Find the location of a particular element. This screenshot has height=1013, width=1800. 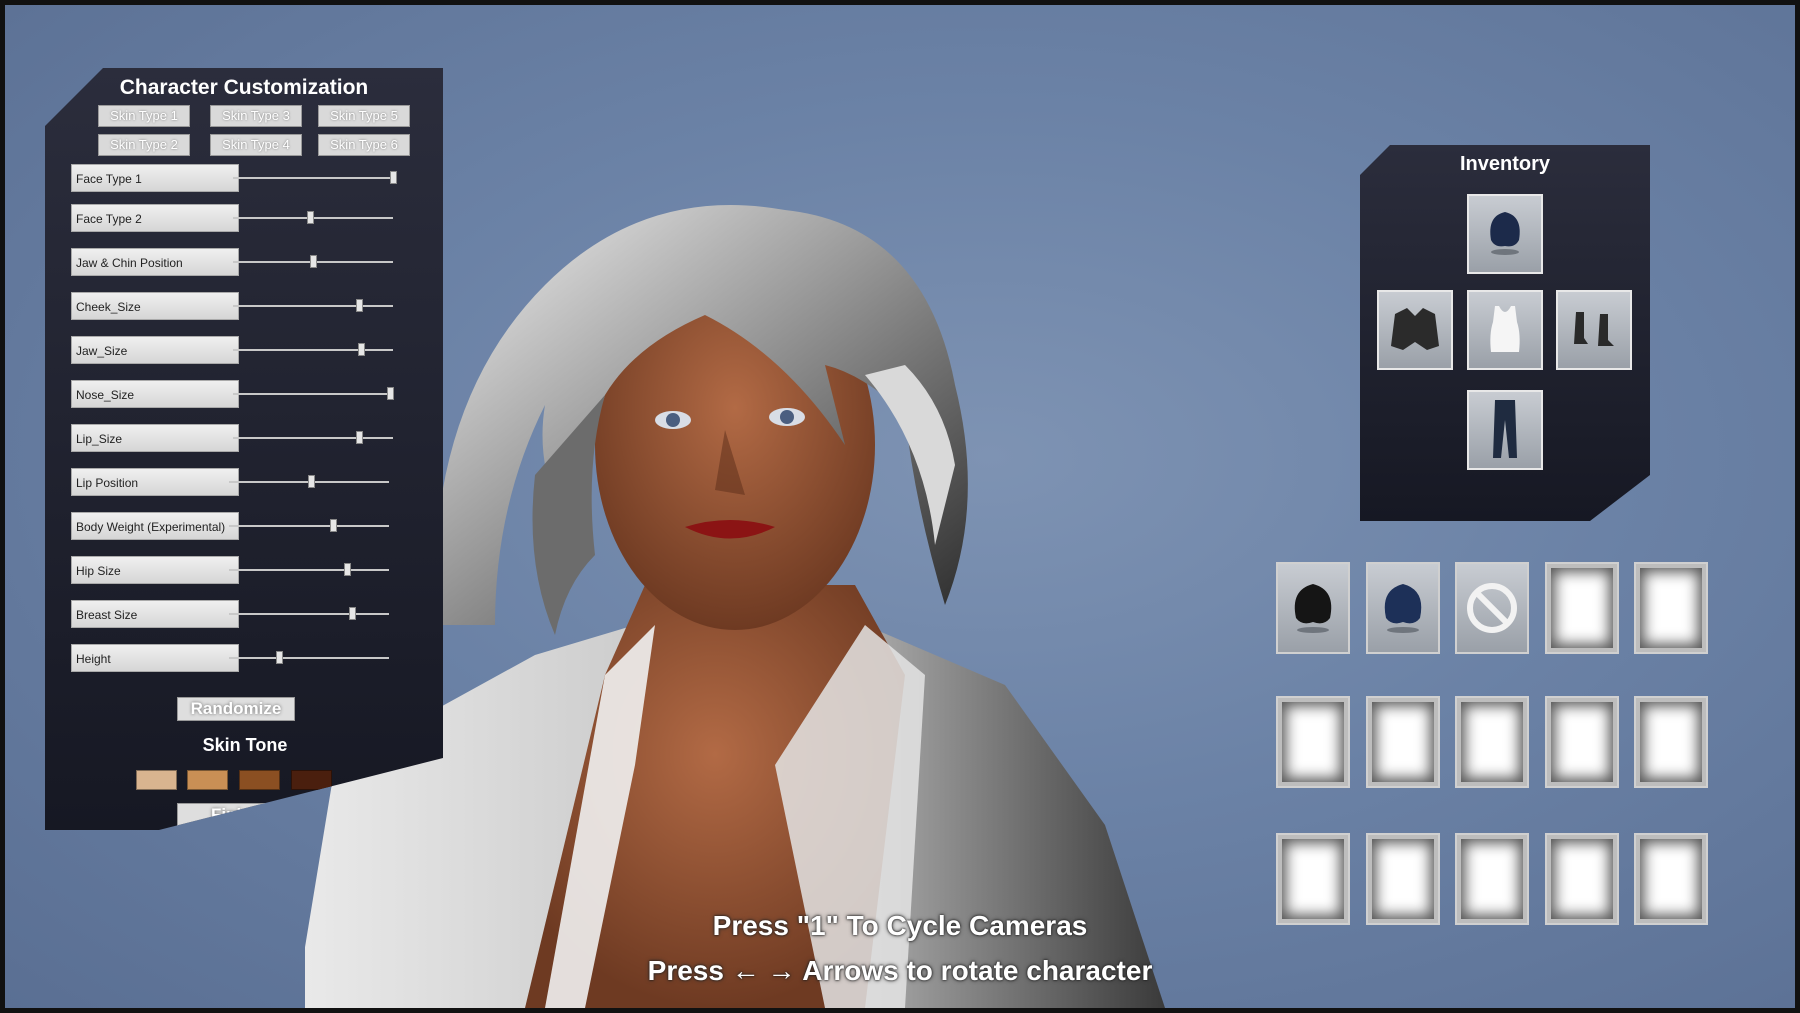

dark-hair-icon is located at coordinates (1313, 608).